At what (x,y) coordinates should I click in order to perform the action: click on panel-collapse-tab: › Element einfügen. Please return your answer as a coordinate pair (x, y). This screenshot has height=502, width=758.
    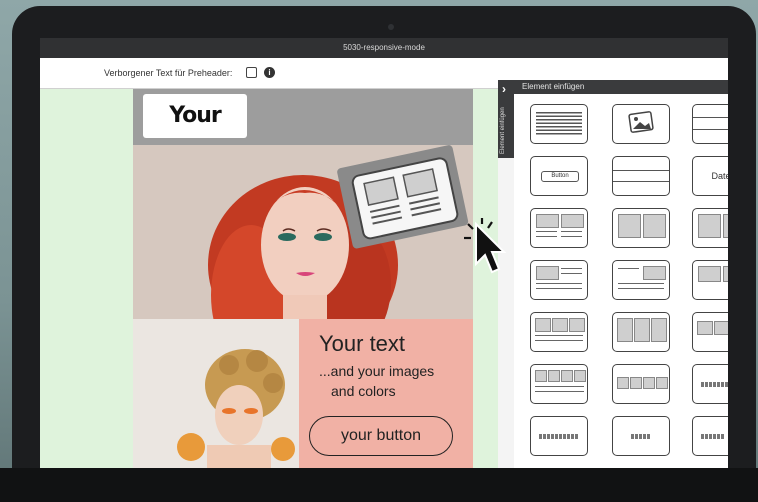
    Looking at the image, I should click on (506, 119).